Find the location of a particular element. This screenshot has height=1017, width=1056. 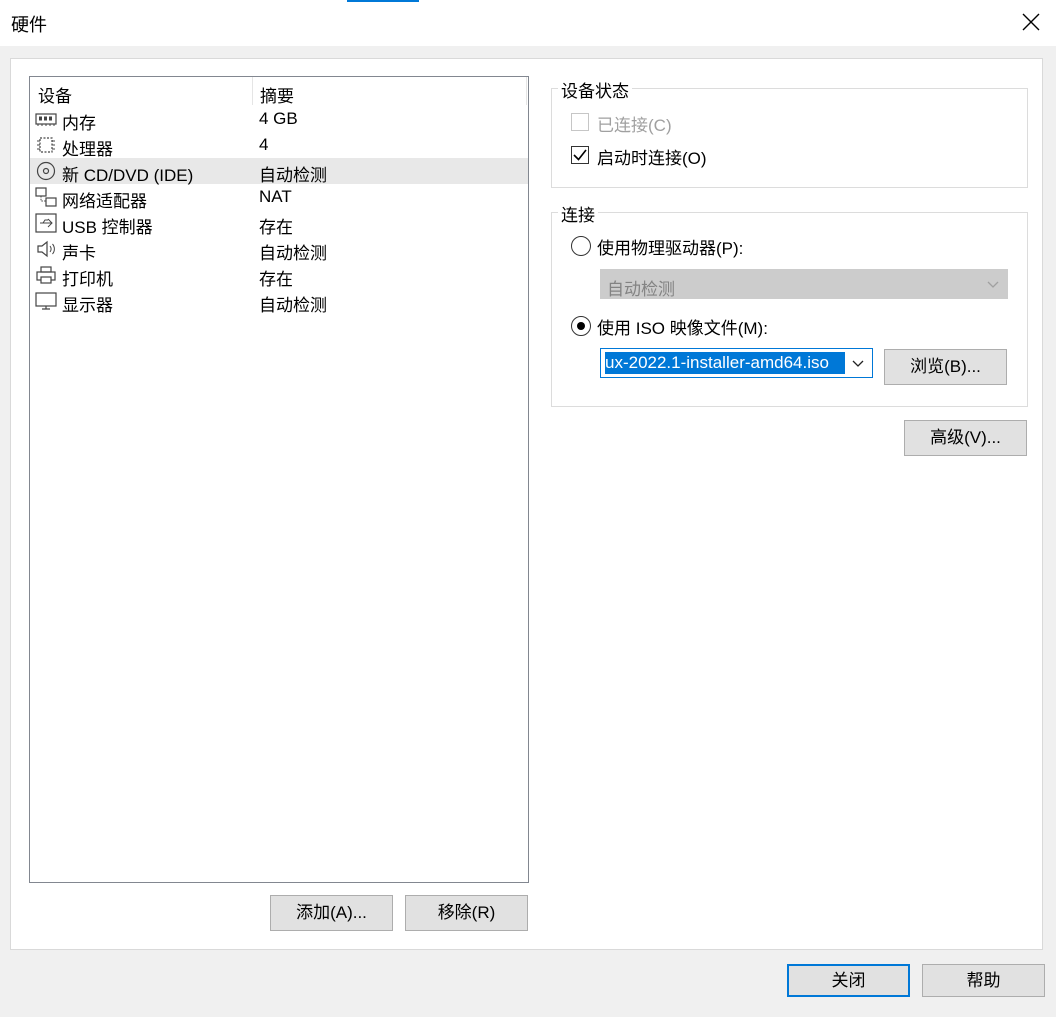

device-row-cd-dvd: 新 CD/DVD (IDE) 自动检测 is located at coordinates (279, 171).